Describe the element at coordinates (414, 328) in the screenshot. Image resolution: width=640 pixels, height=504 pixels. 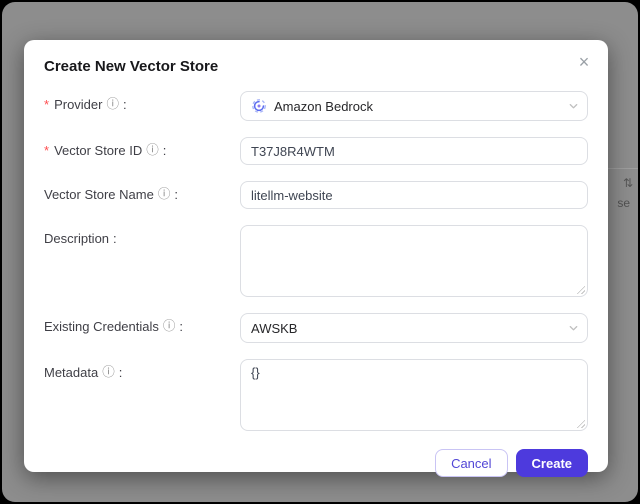
I see `existing-credentials-select: AWSKB` at that location.